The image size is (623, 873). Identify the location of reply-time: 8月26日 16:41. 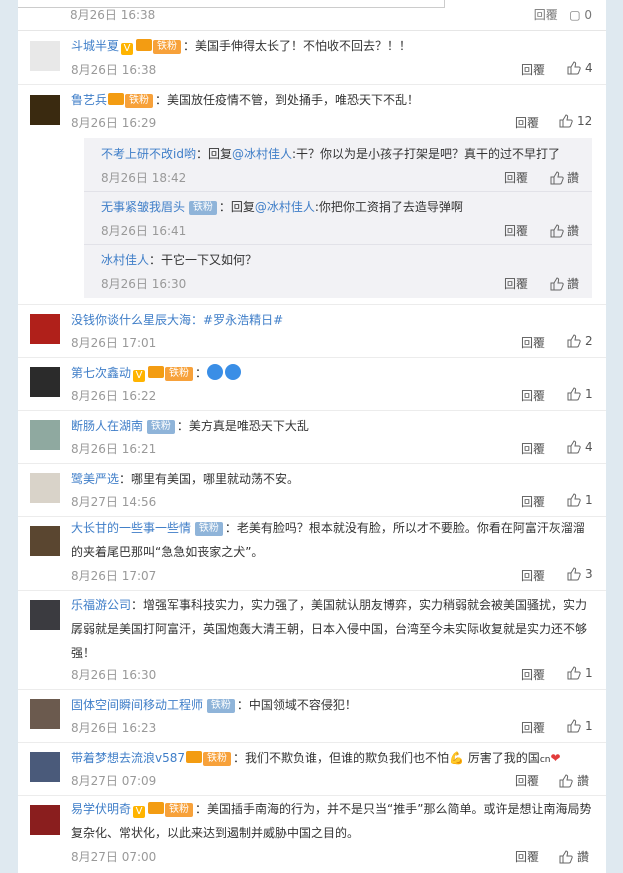
(144, 231).